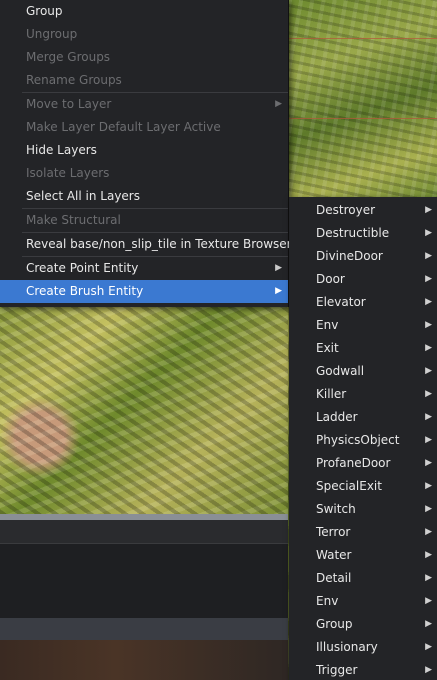 The height and width of the screenshot is (680, 437). I want to click on menu-item-label: Move to Layer, so click(69, 104).